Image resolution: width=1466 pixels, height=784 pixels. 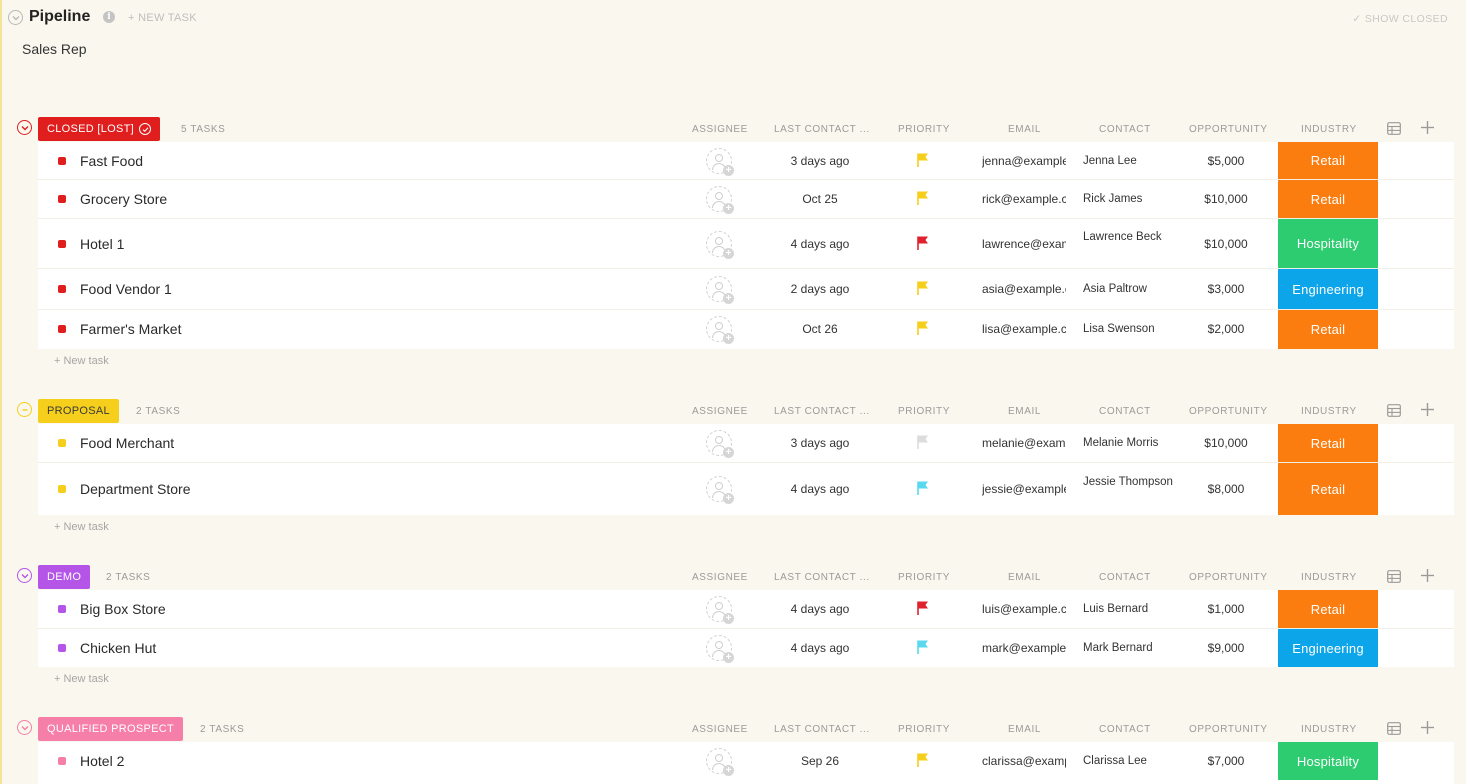 I want to click on task-name: Chicken Hut, so click(x=118, y=648).